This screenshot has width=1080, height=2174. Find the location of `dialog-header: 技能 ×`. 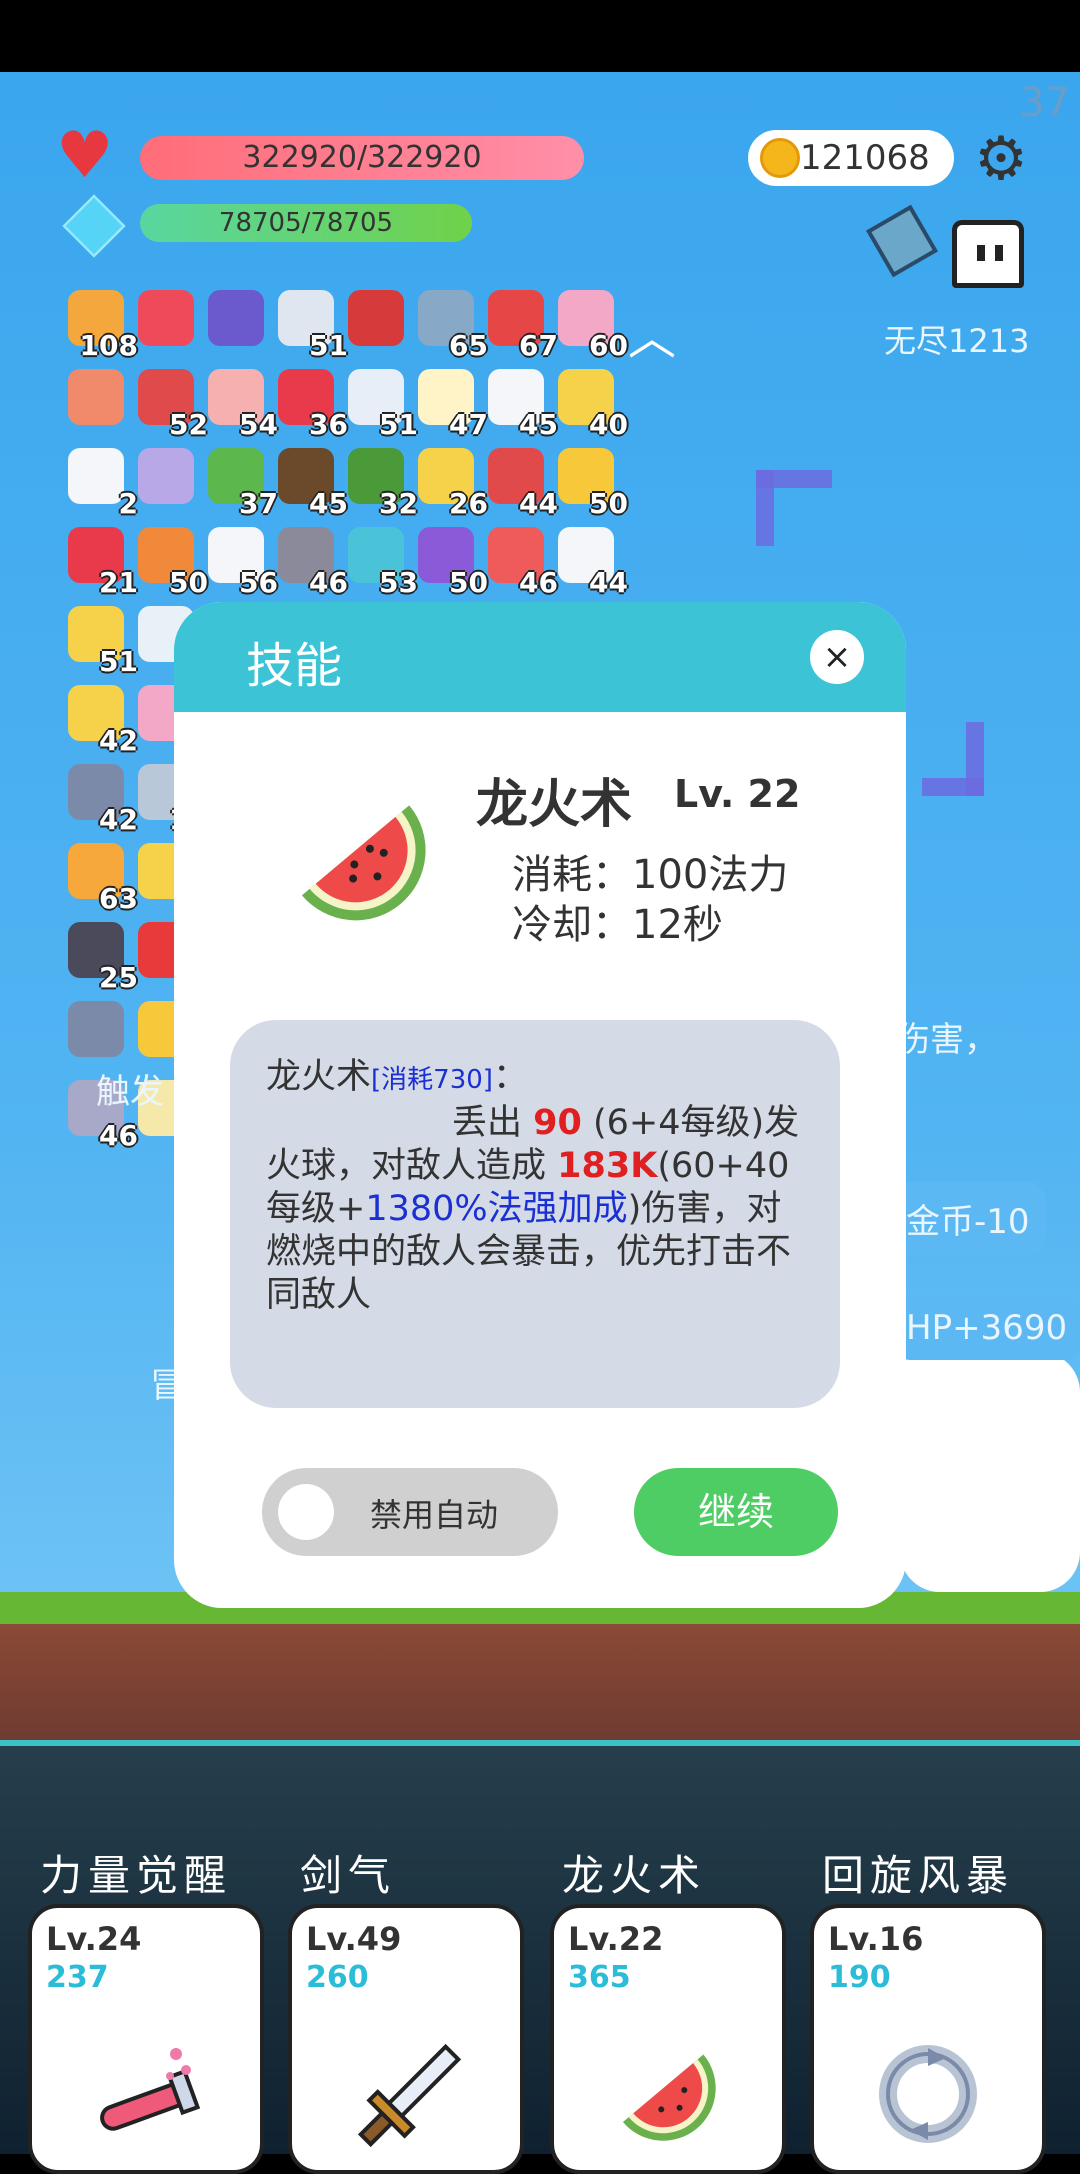

dialog-header: 技能 × is located at coordinates (540, 657).